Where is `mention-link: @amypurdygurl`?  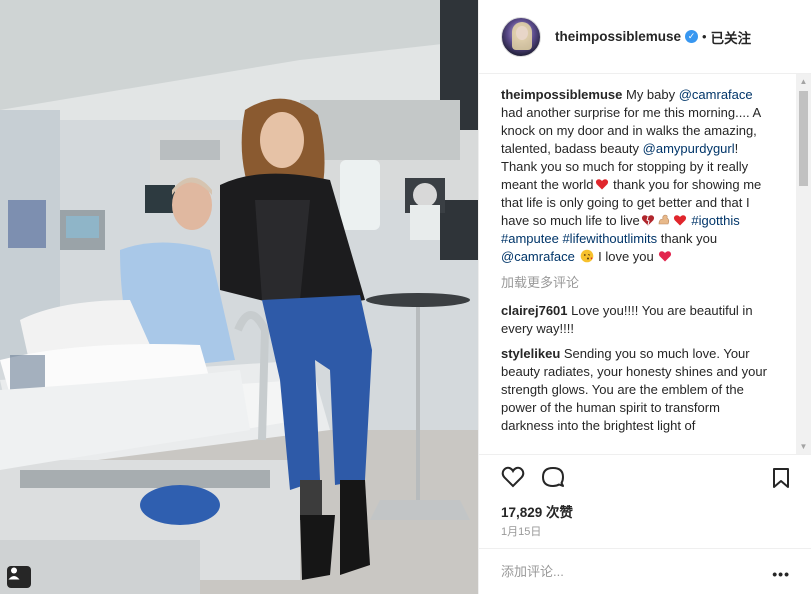 mention-link: @amypurdygurl is located at coordinates (689, 148).